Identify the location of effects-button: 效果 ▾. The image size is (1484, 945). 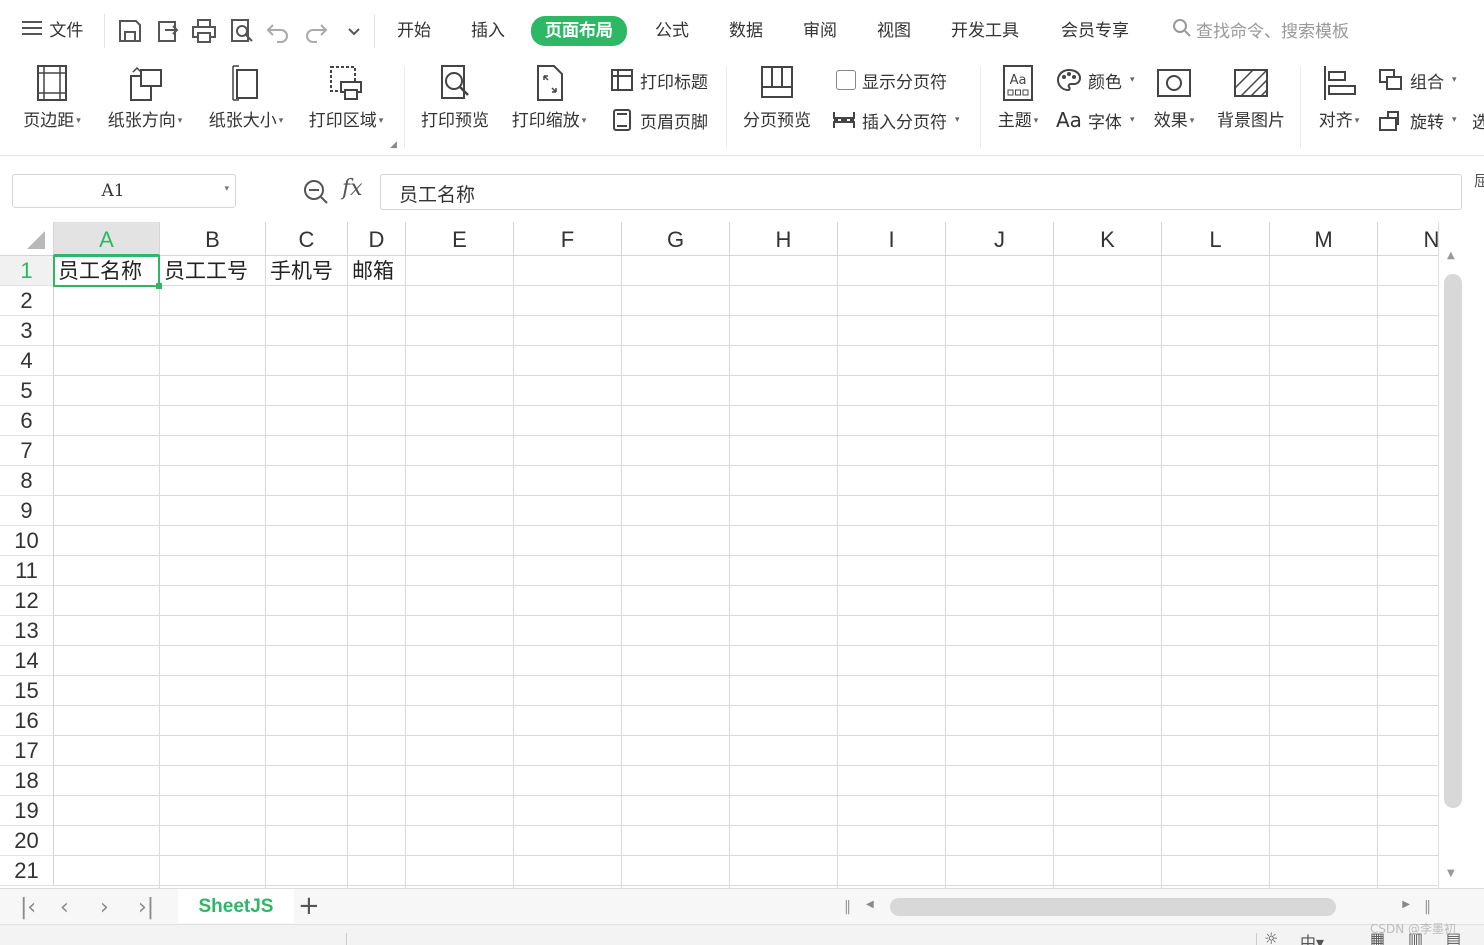
(1174, 97).